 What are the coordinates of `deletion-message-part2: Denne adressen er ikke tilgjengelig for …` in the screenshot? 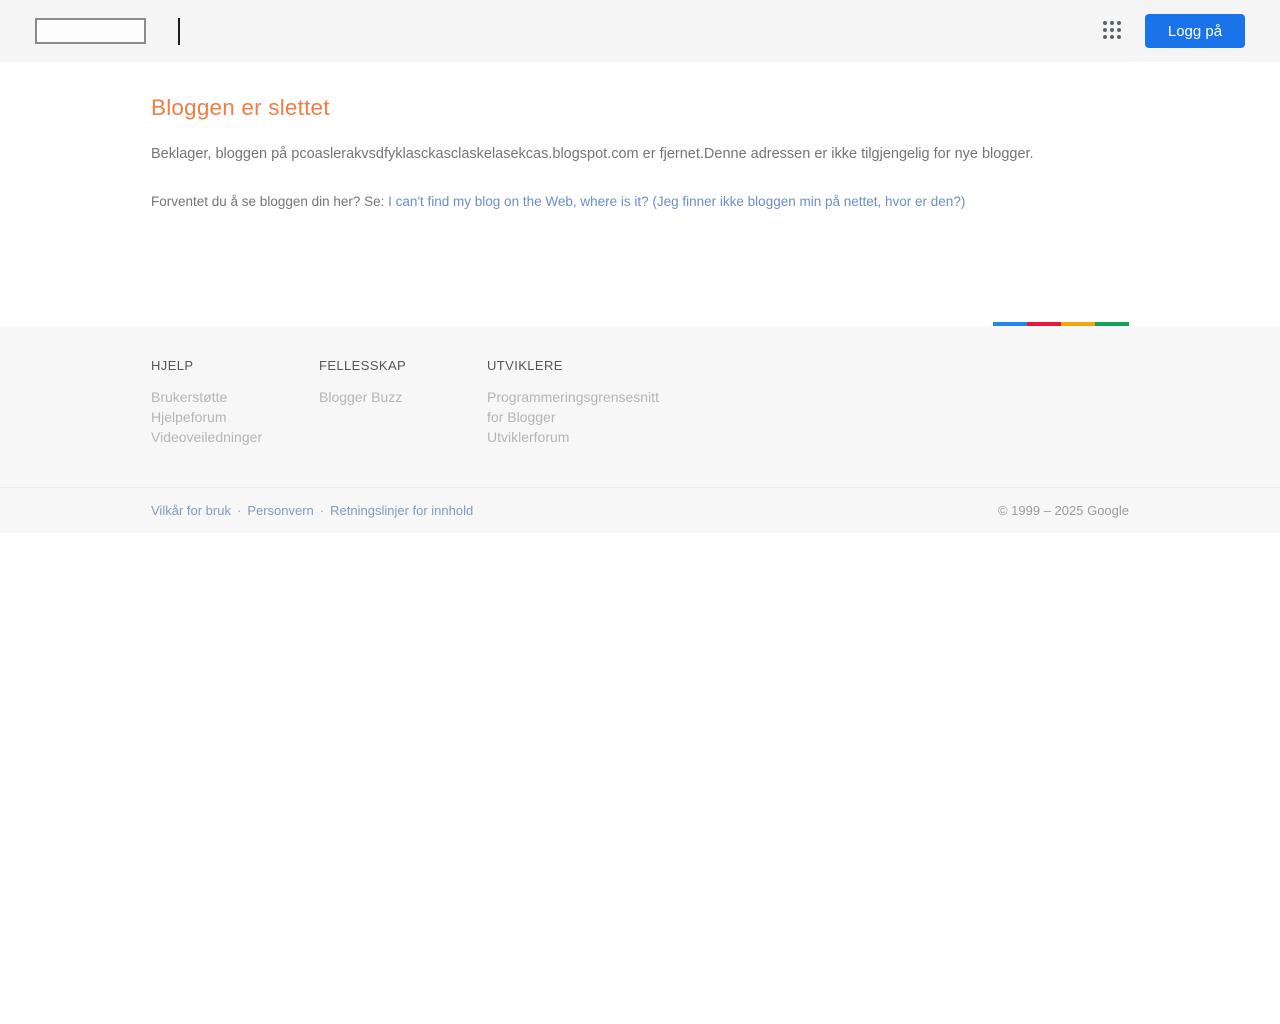 It's located at (868, 154).